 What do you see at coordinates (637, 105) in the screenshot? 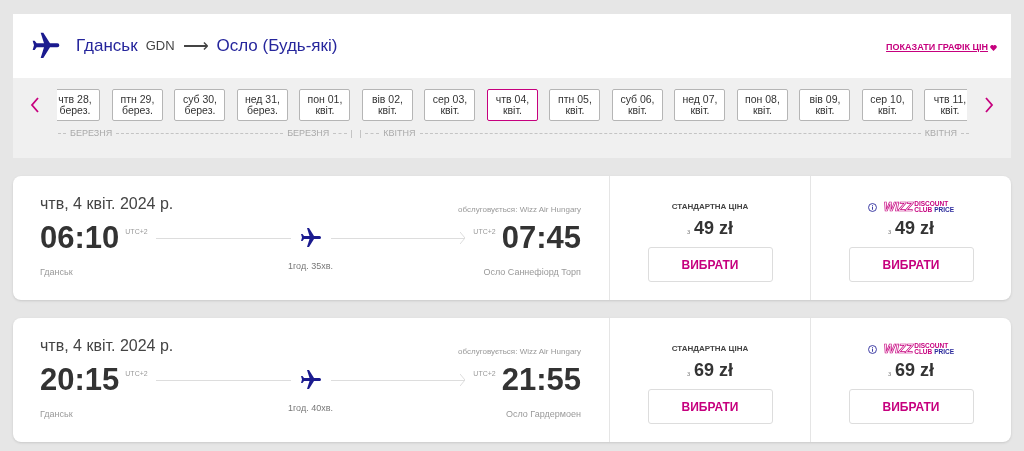
I see `date-option: суб 06, квіт.` at bounding box center [637, 105].